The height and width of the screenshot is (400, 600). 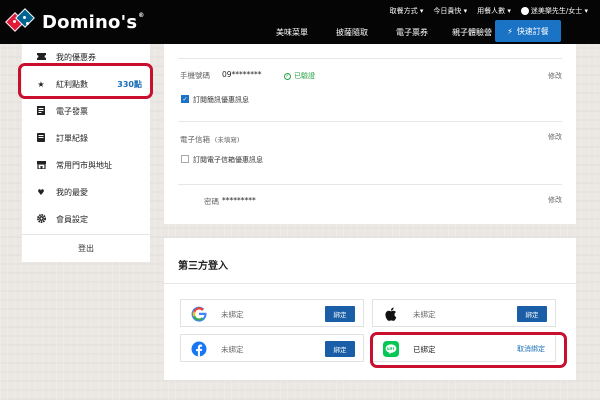 I want to click on edit-phone-link: 修改, so click(x=555, y=76).